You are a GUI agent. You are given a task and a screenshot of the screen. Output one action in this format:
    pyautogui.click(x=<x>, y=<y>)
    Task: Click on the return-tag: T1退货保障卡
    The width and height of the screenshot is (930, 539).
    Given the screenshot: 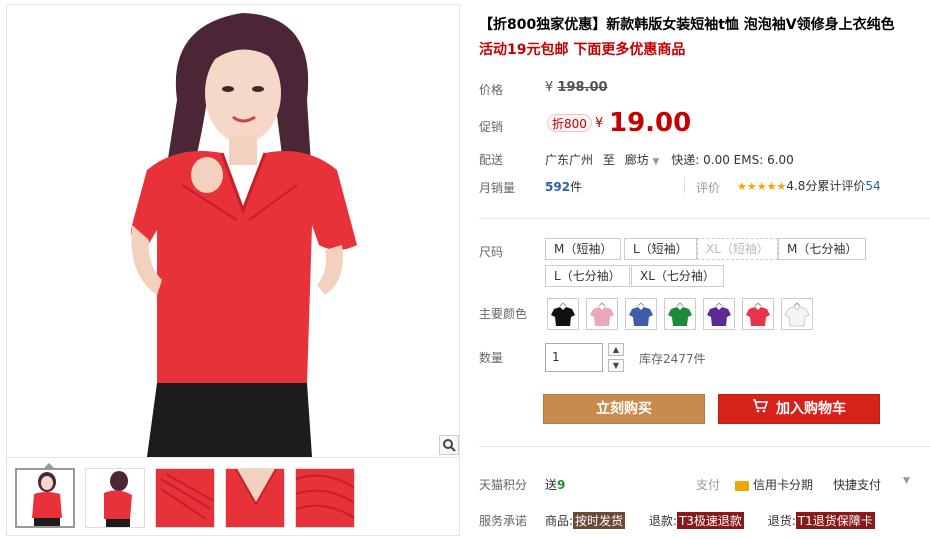 What is the action you would take?
    pyautogui.click(x=835, y=520)
    